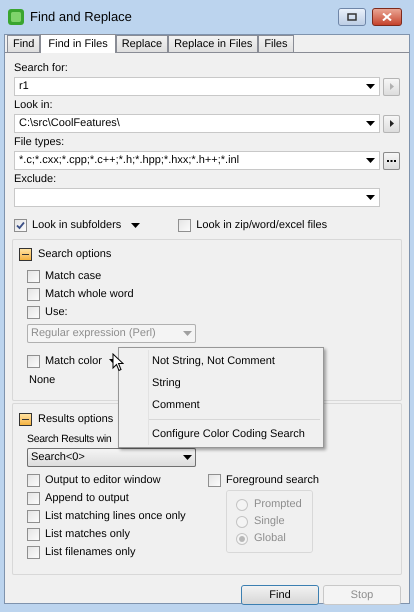 The height and width of the screenshot is (612, 414). I want to click on field-label: Look in:, so click(34, 105).